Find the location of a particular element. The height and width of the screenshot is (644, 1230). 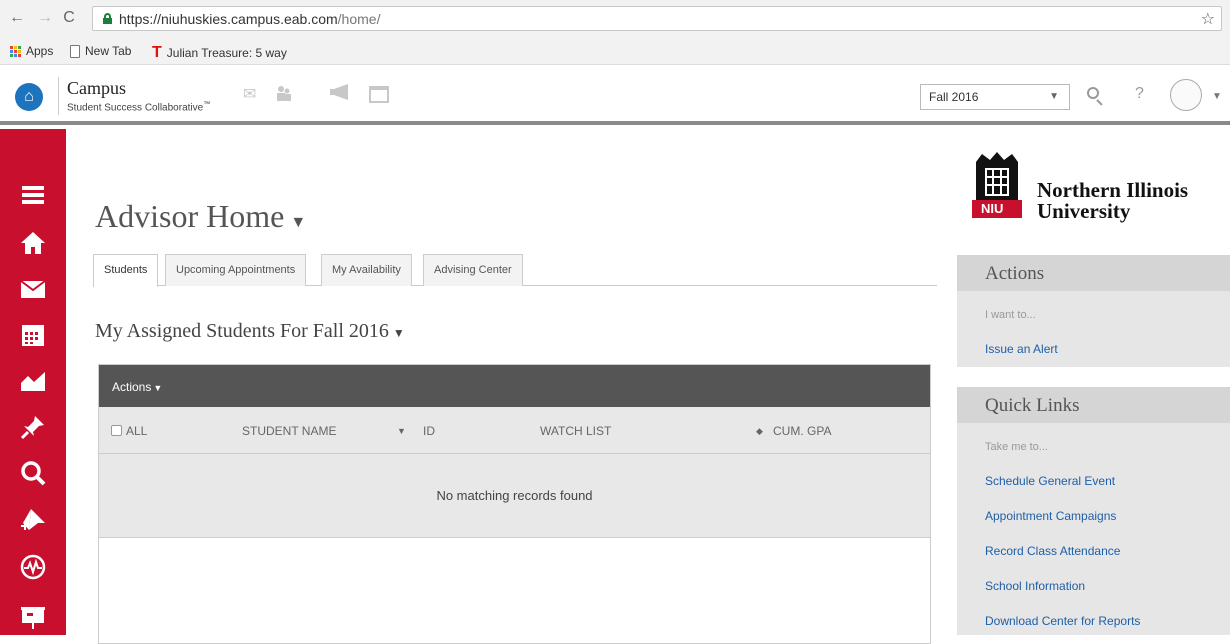

people-icon is located at coordinates (284, 95).